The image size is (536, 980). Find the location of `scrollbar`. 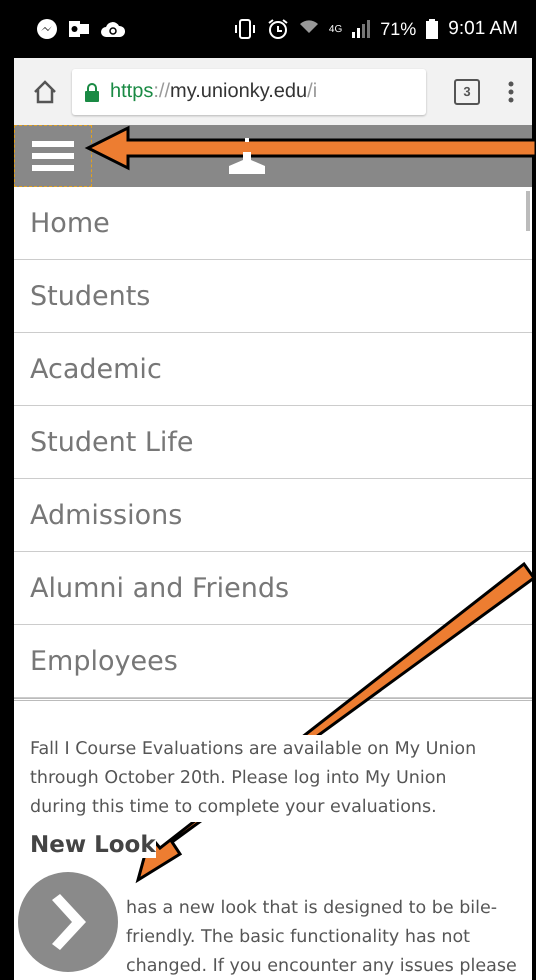

scrollbar is located at coordinates (528, 211).